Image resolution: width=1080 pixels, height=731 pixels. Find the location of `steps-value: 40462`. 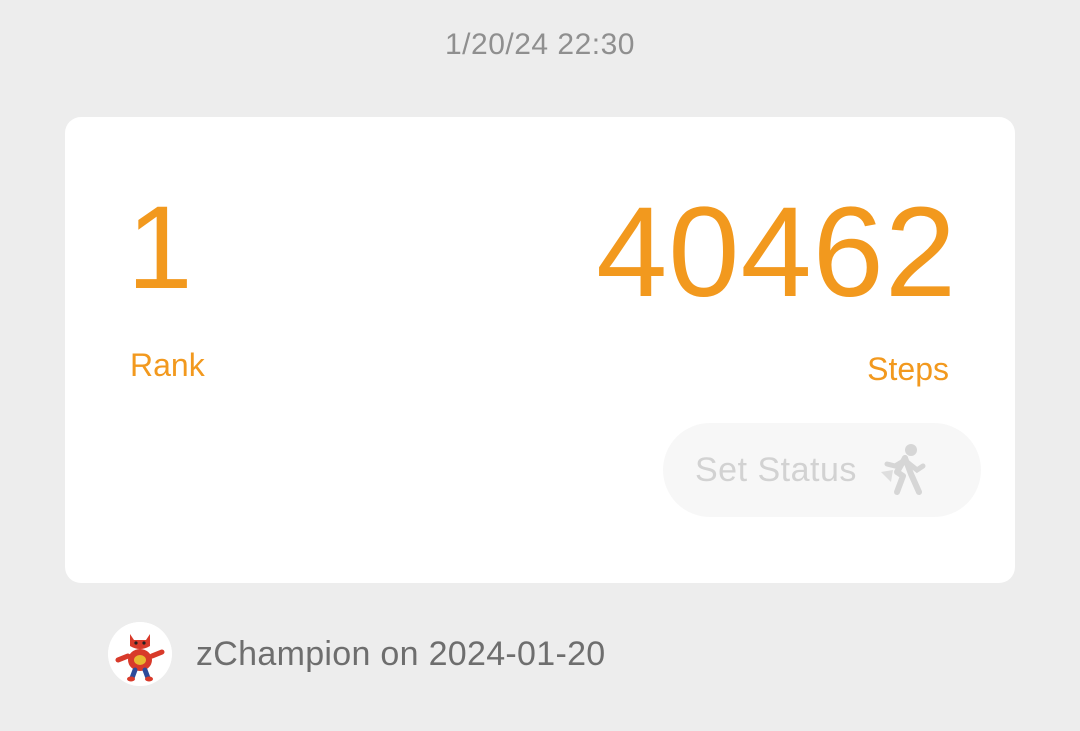

steps-value: 40462 is located at coordinates (776, 252).